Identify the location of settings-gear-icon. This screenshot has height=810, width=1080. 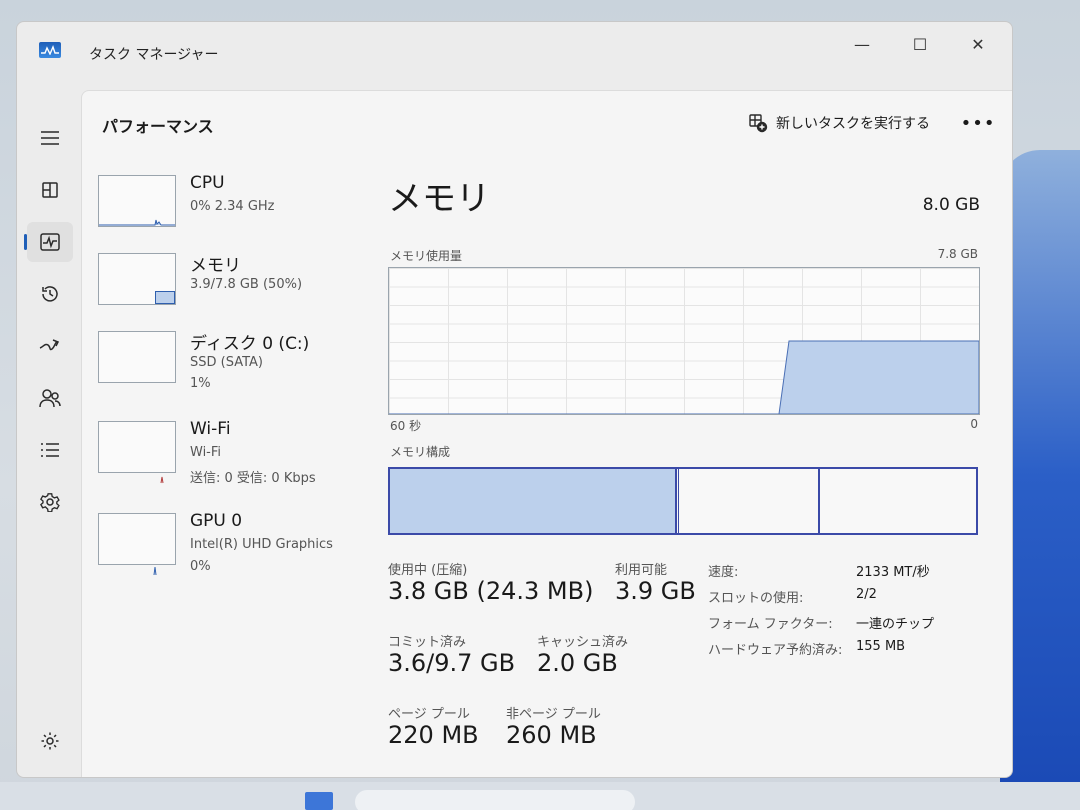
(50, 741).